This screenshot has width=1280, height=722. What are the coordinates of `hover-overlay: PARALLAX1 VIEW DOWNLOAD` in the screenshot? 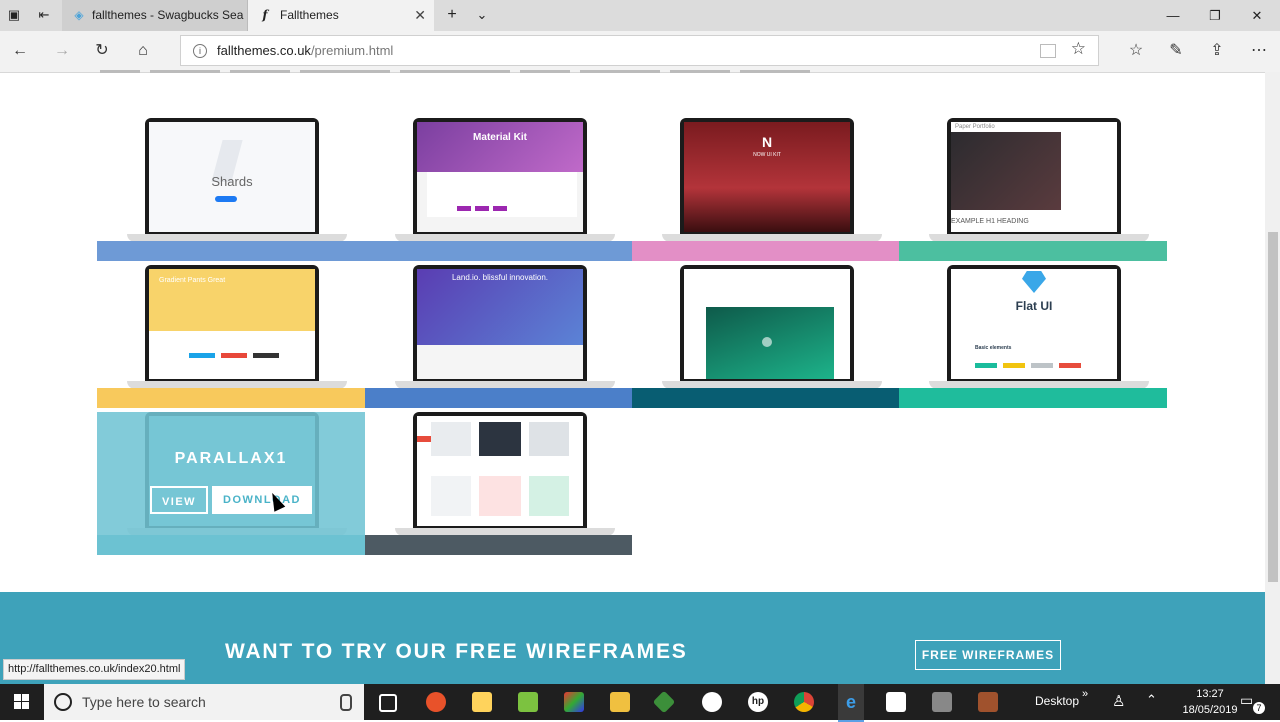 It's located at (231, 483).